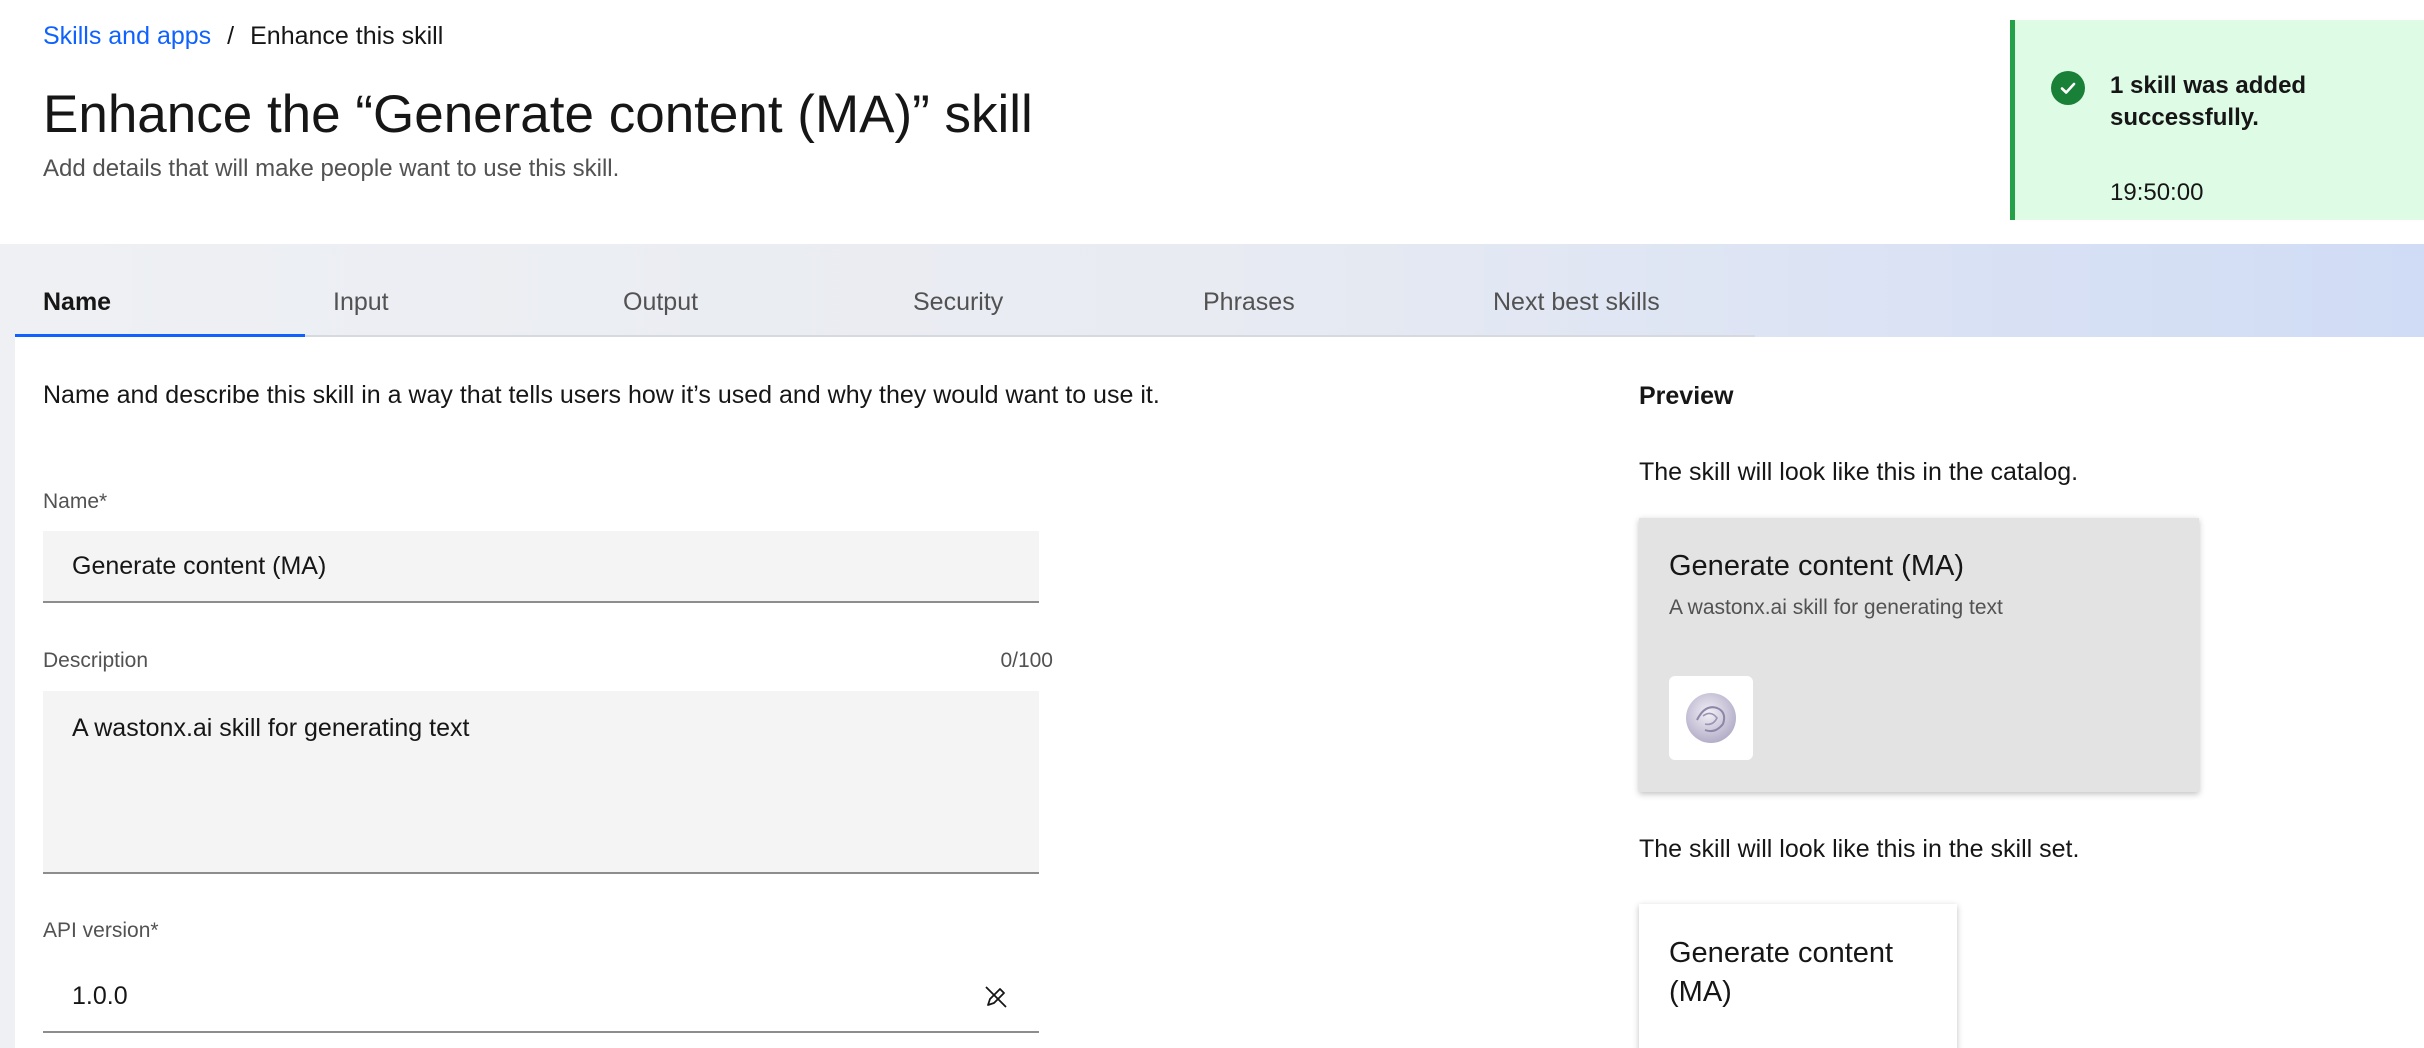 This screenshot has width=2424, height=1048. Describe the element at coordinates (958, 302) in the screenshot. I see `tab-security-label: Security` at that location.